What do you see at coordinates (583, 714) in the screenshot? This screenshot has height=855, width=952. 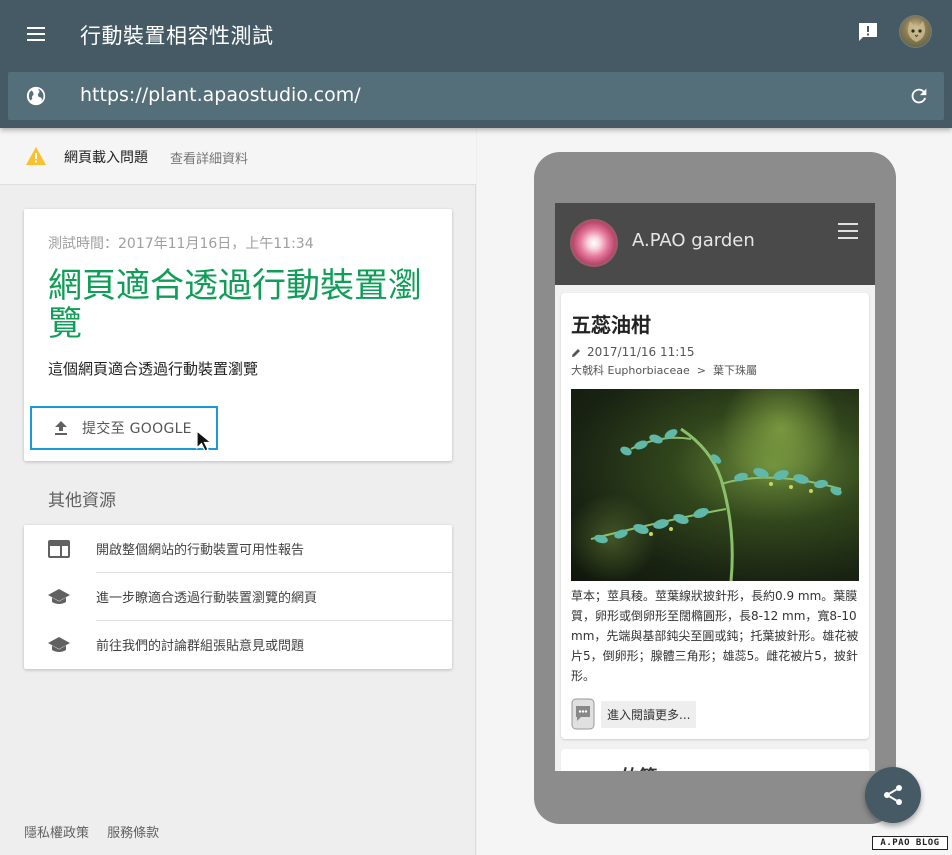 I see `comment-icon` at bounding box center [583, 714].